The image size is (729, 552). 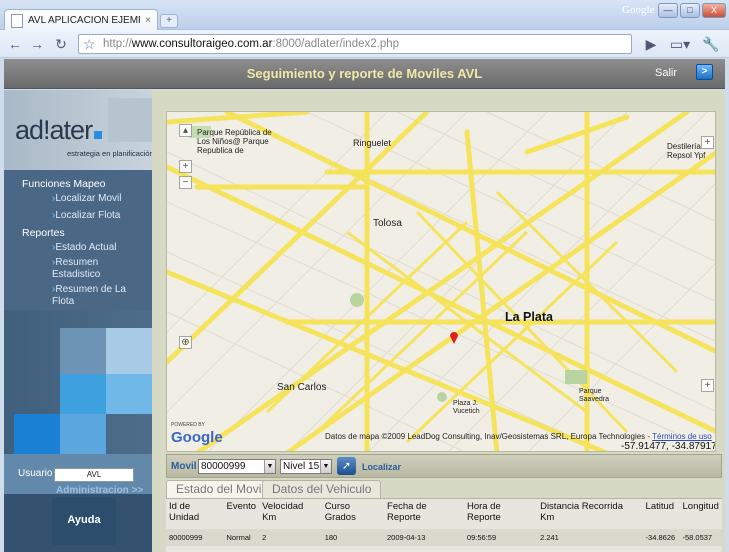 I want to click on reload-icon: ↻, so click(x=61, y=44).